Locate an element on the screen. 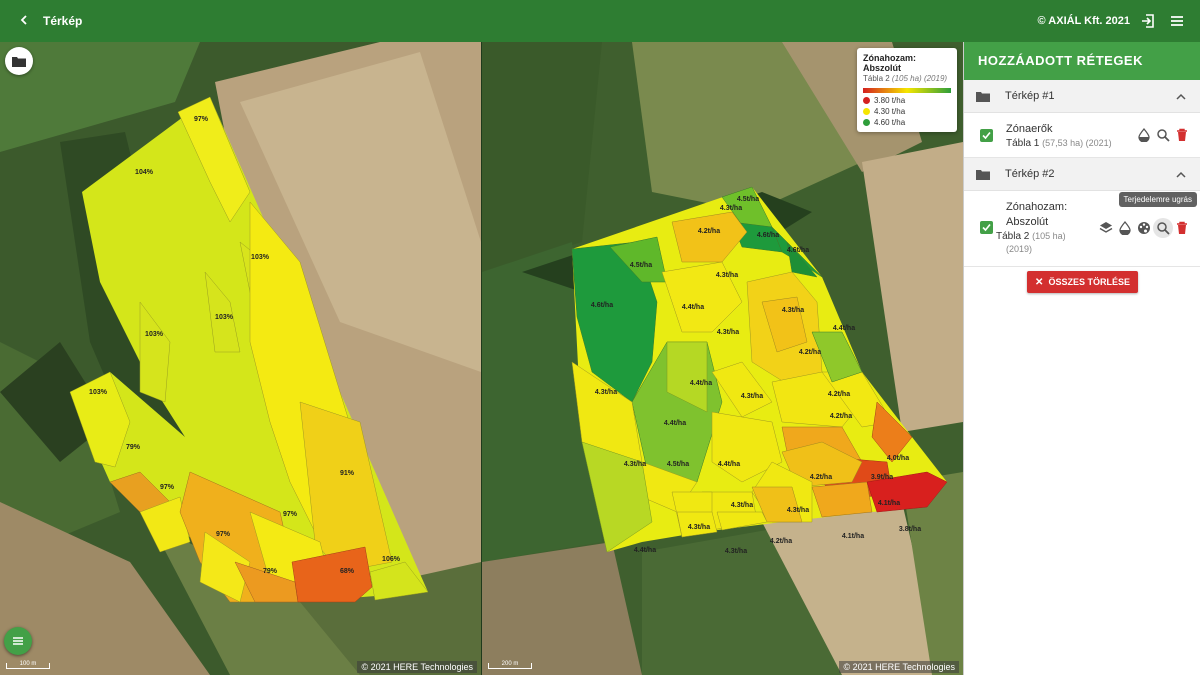 The width and height of the screenshot is (1200, 675). layers-menu-fab is located at coordinates (18, 641).